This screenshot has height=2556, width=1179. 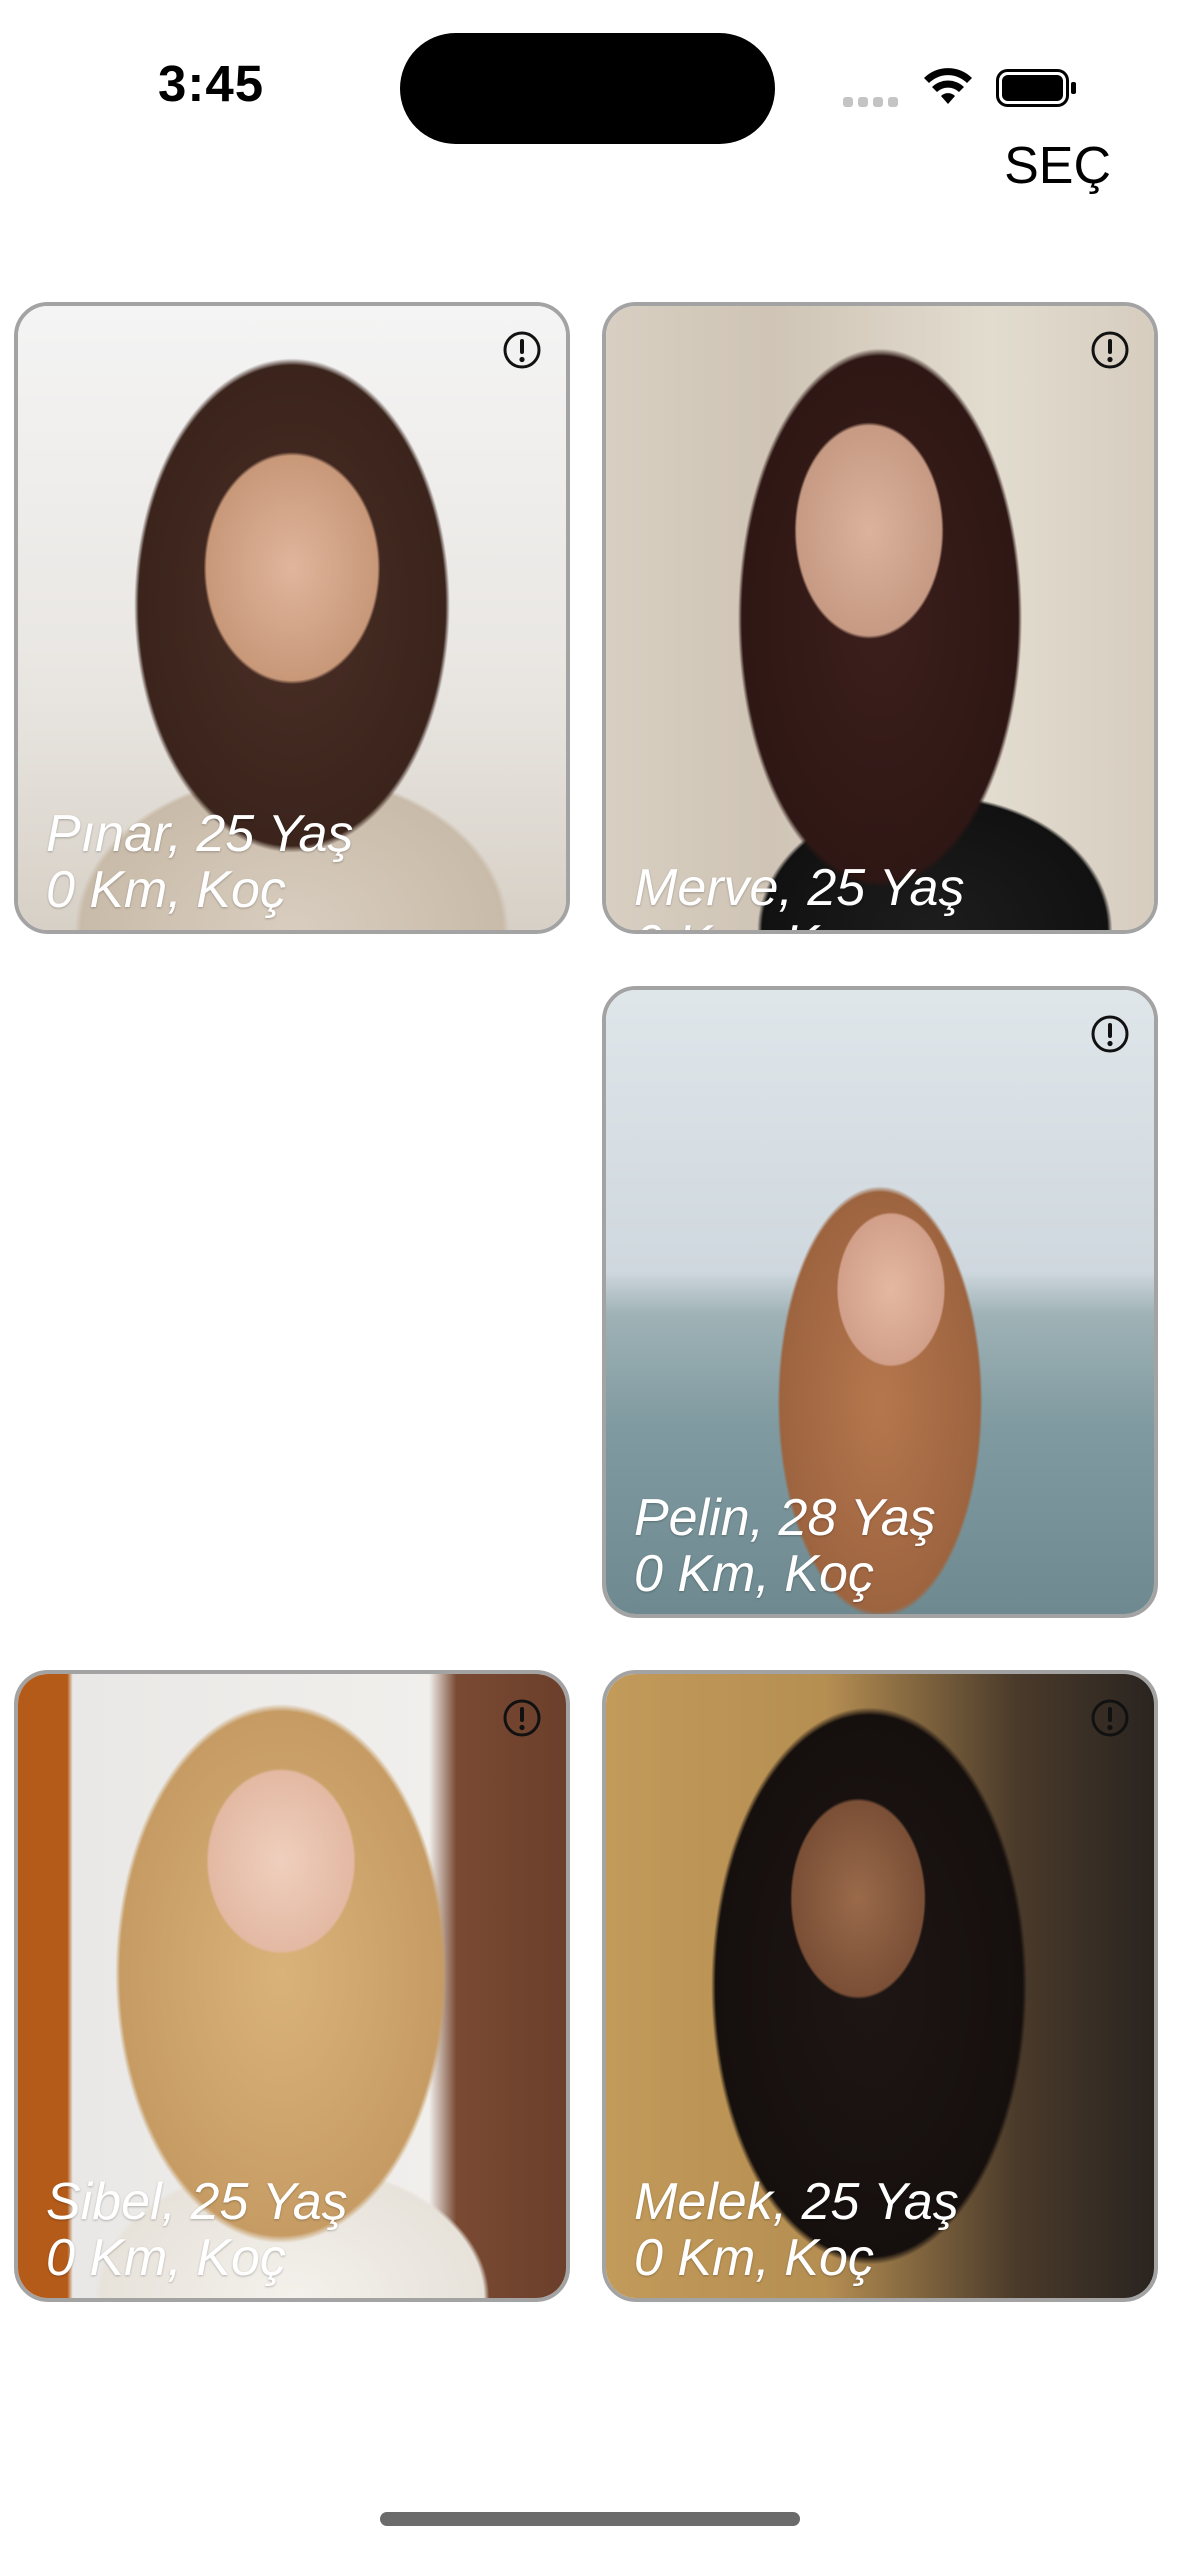 What do you see at coordinates (796, 2202) in the screenshot?
I see `profile-name-age: Melek, 25 Yaş` at bounding box center [796, 2202].